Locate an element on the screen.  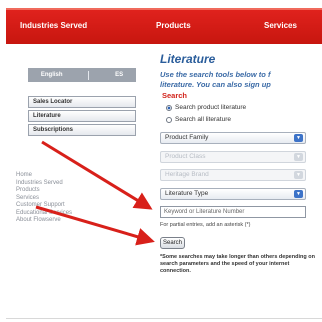
arrow-to-search-button-icon is located at coordinates (95, 225).